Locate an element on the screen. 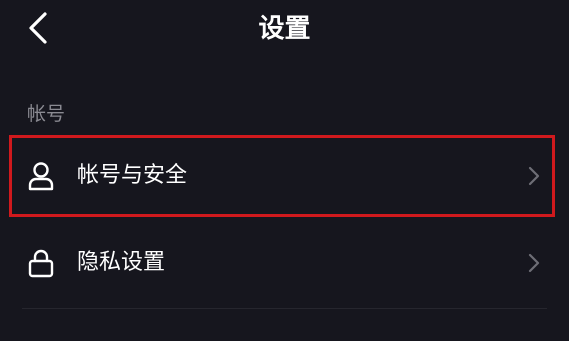 The image size is (569, 341). page-title: 设置 is located at coordinates (284, 29).